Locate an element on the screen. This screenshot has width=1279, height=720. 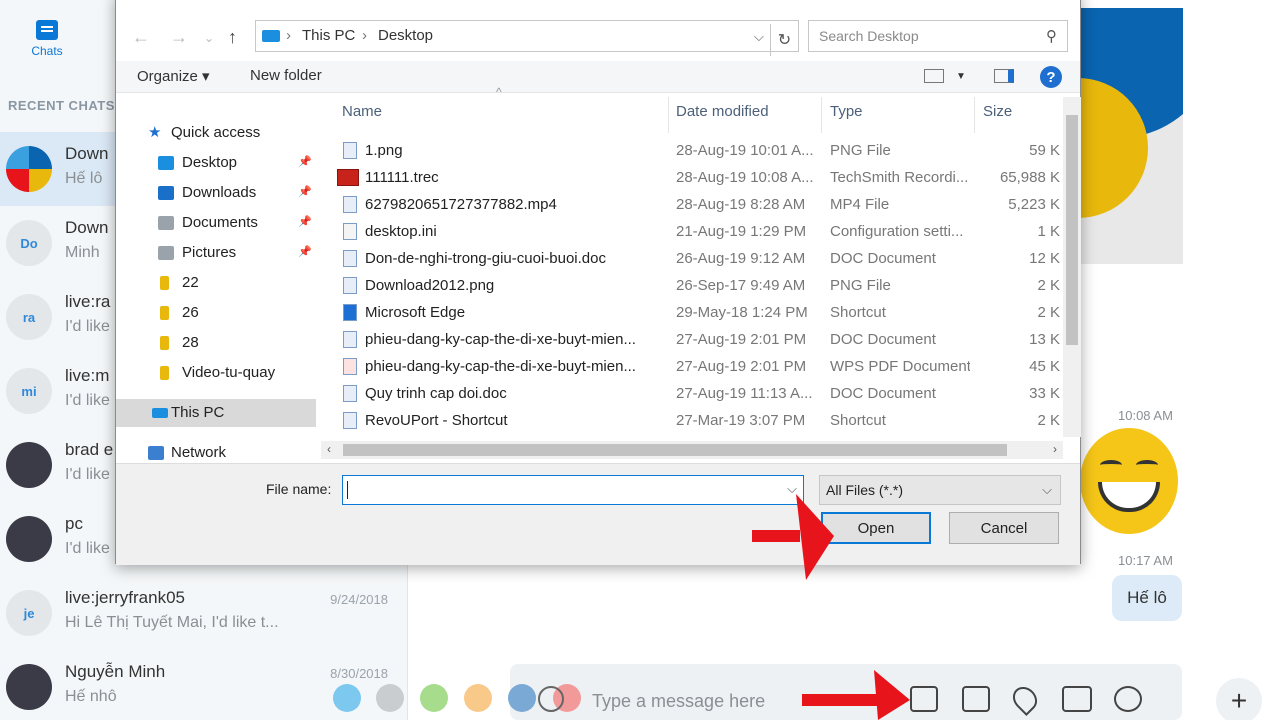
nav-label: Network is located at coordinates (199, 452).